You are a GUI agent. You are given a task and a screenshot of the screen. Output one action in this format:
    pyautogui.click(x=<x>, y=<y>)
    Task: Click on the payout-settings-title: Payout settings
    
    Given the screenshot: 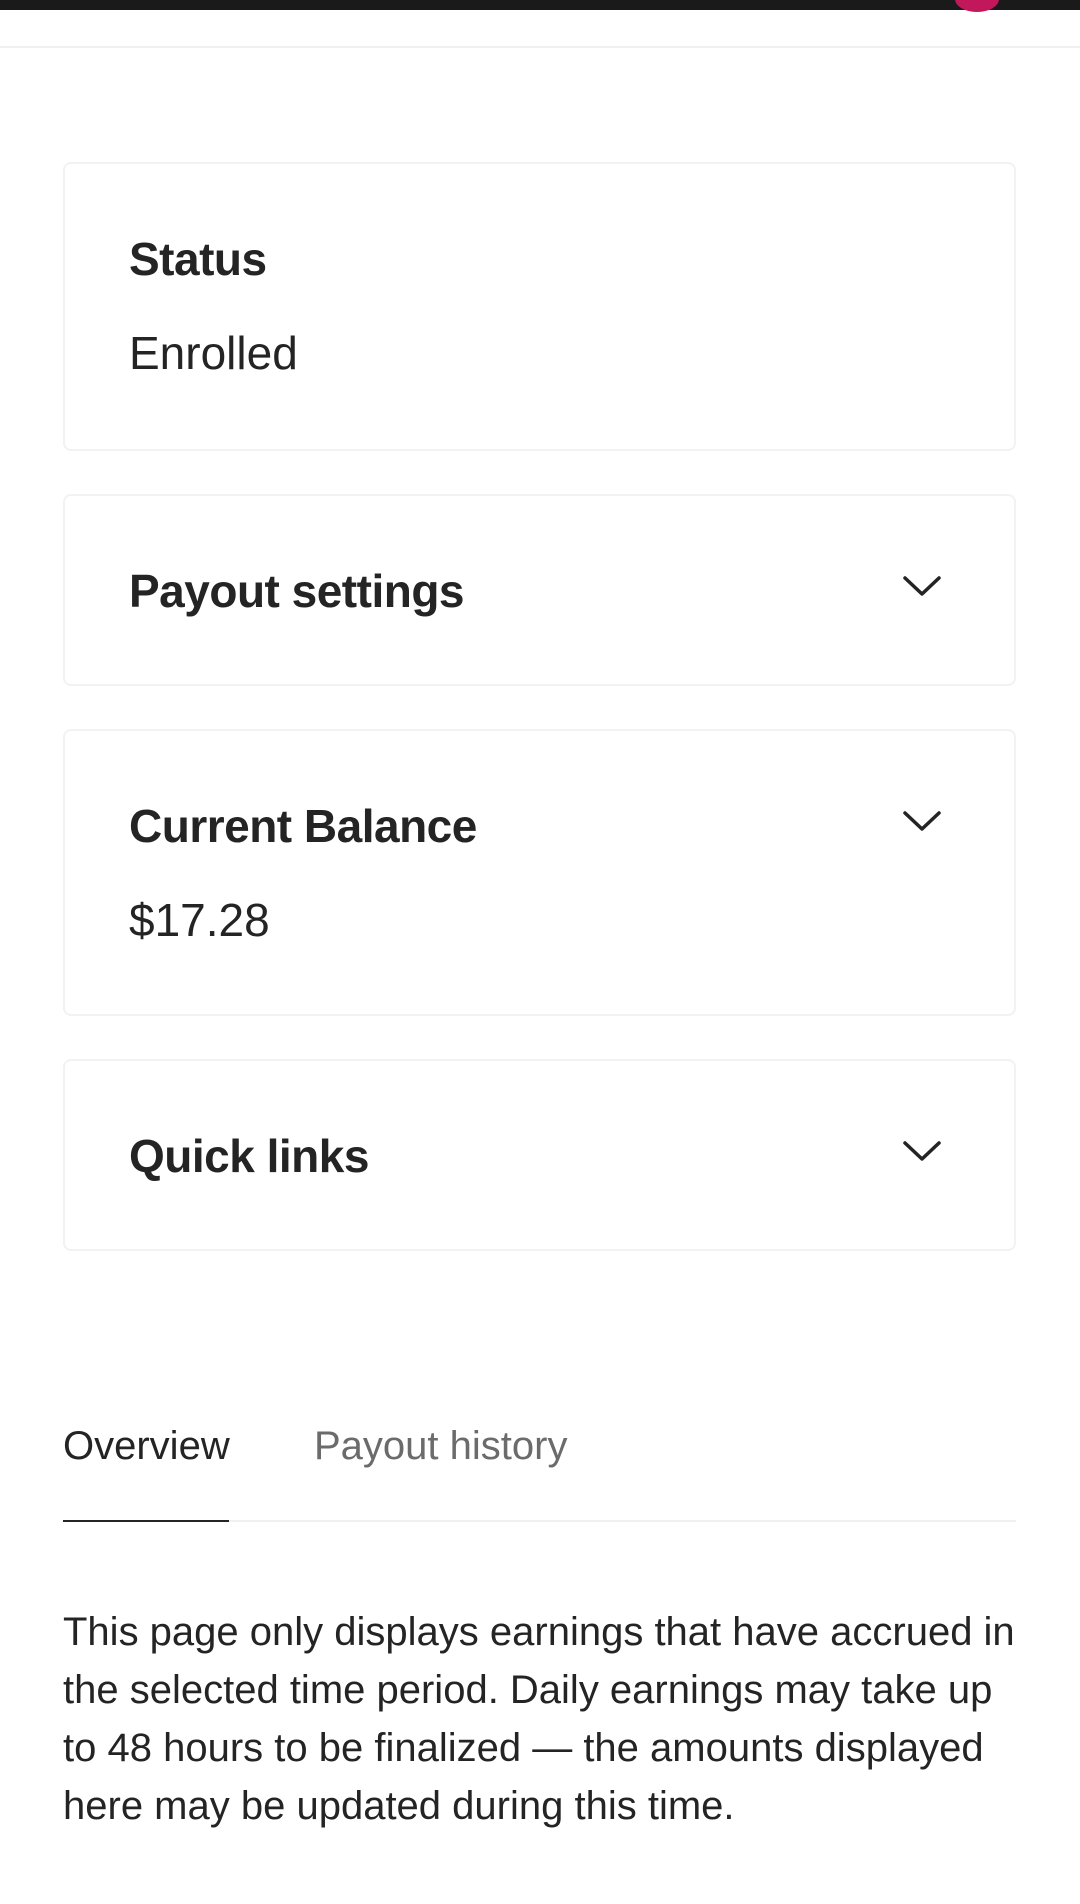 What is the action you would take?
    pyautogui.click(x=297, y=591)
    